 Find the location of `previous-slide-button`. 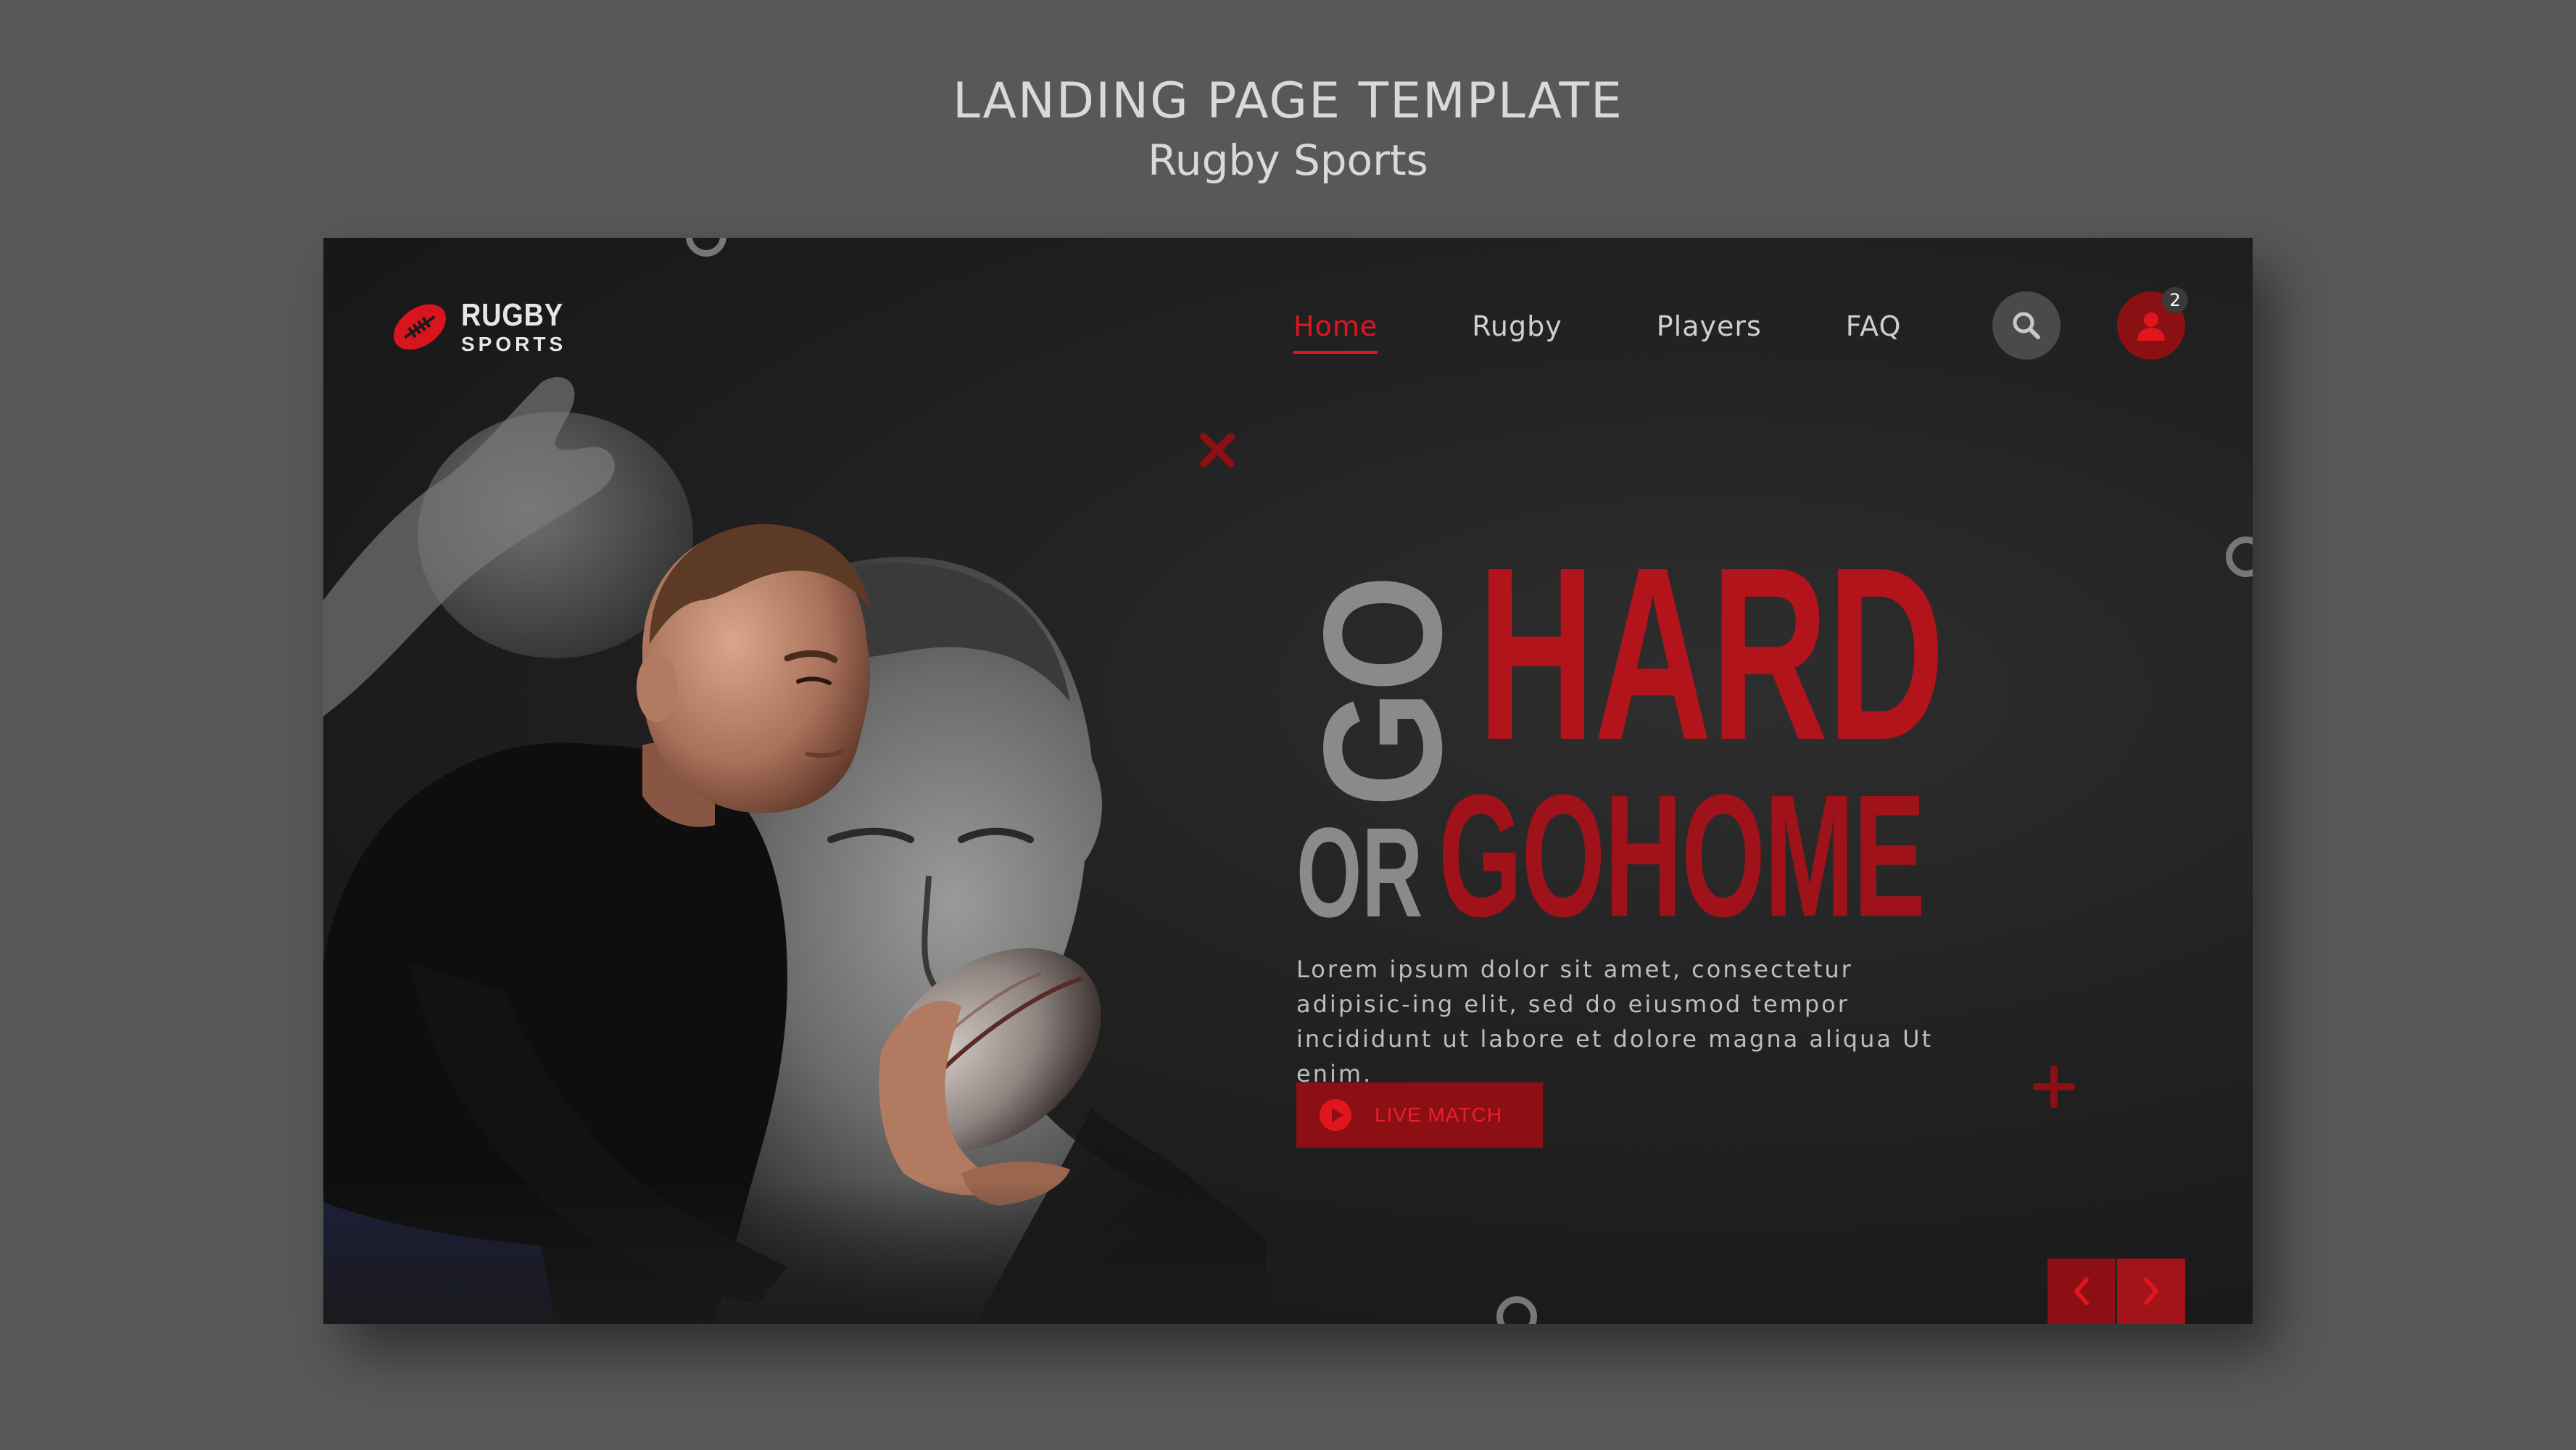

previous-slide-button is located at coordinates (2082, 1291).